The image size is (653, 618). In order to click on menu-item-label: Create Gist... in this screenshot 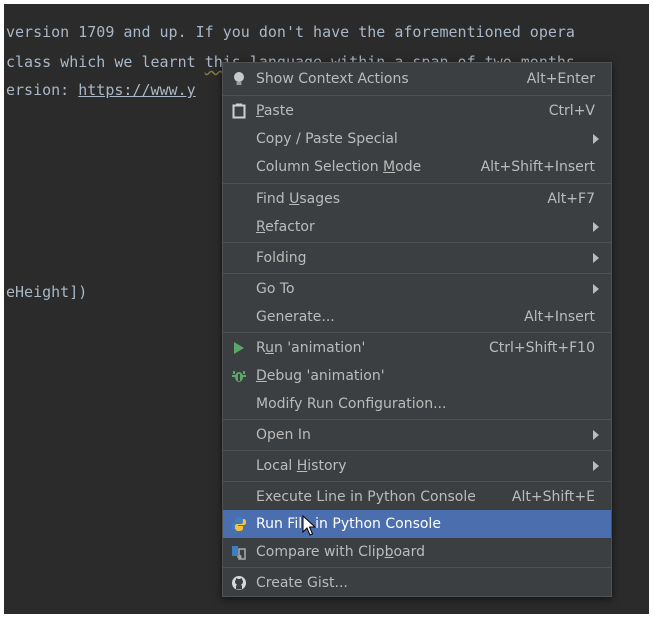, I will do `click(302, 583)`.